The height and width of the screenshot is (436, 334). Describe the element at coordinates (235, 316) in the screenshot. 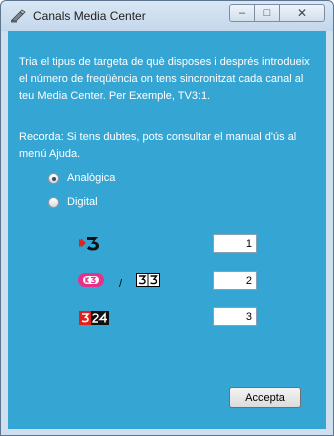

I see `3-24-channel-input` at that location.